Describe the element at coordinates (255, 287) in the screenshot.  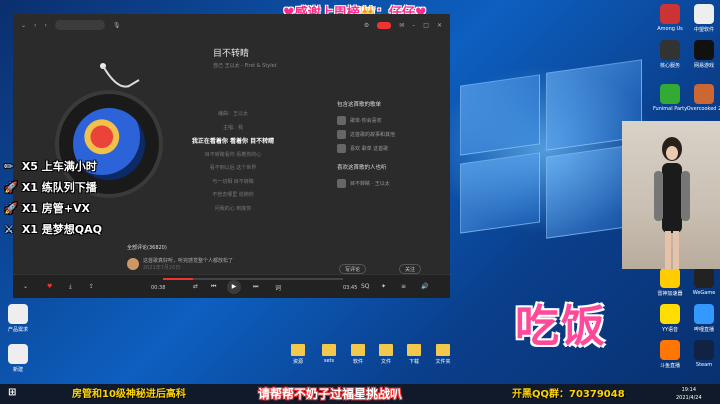
I see `next-icon: ⏭` at that location.